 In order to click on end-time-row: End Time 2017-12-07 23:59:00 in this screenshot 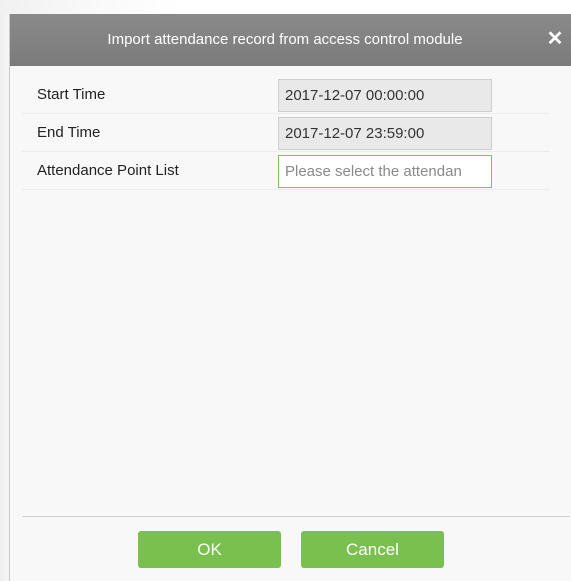, I will do `click(286, 133)`.